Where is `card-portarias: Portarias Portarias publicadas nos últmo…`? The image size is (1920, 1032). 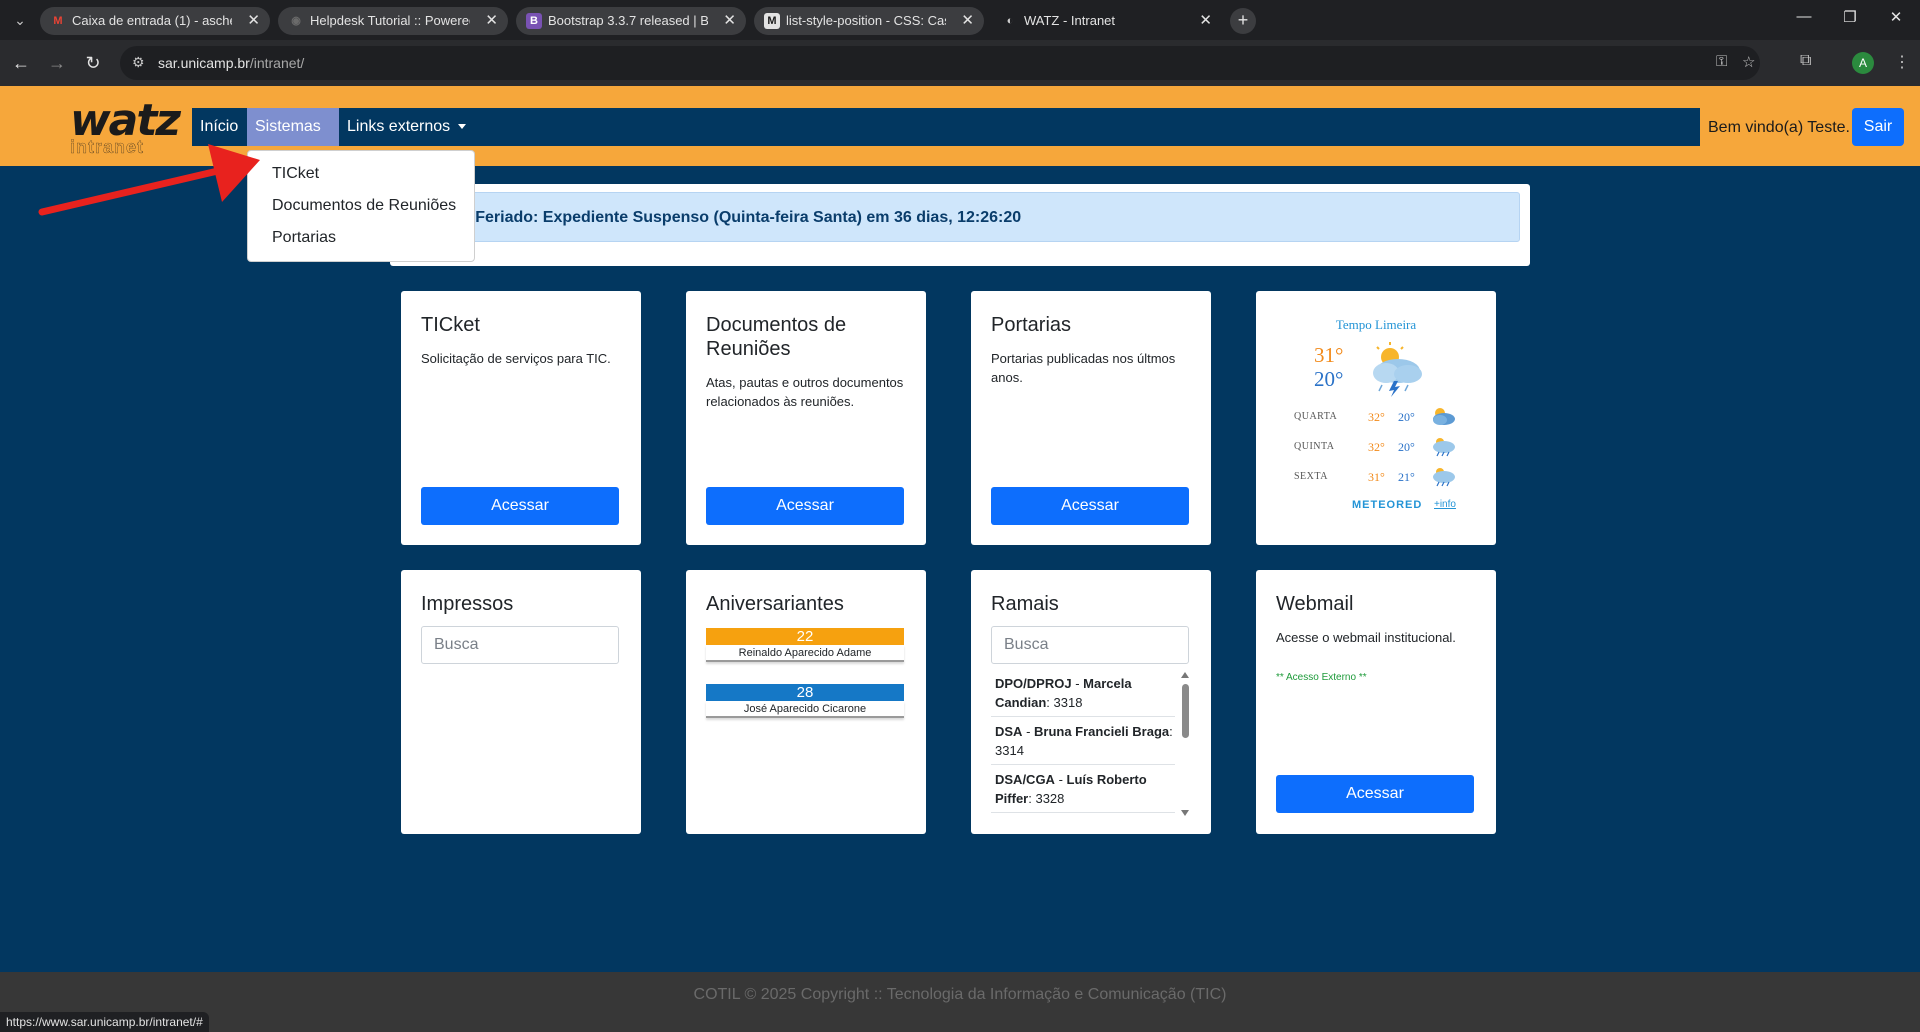
card-portarias: Portarias Portarias publicadas nos últmo… is located at coordinates (1091, 418).